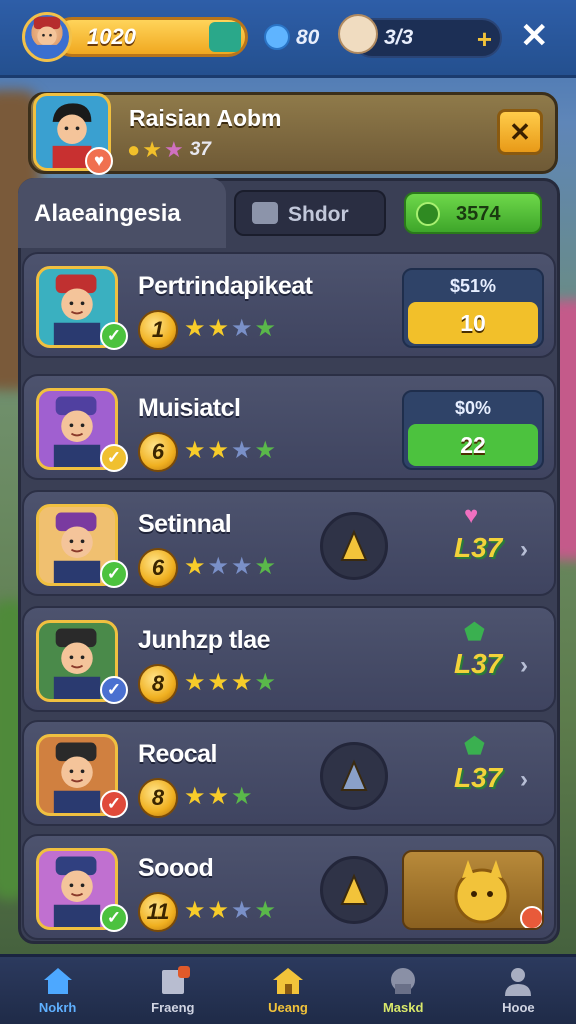 Image resolution: width=576 pixels, height=1024 pixels. I want to click on coin-amount: 1020, so click(111, 36).